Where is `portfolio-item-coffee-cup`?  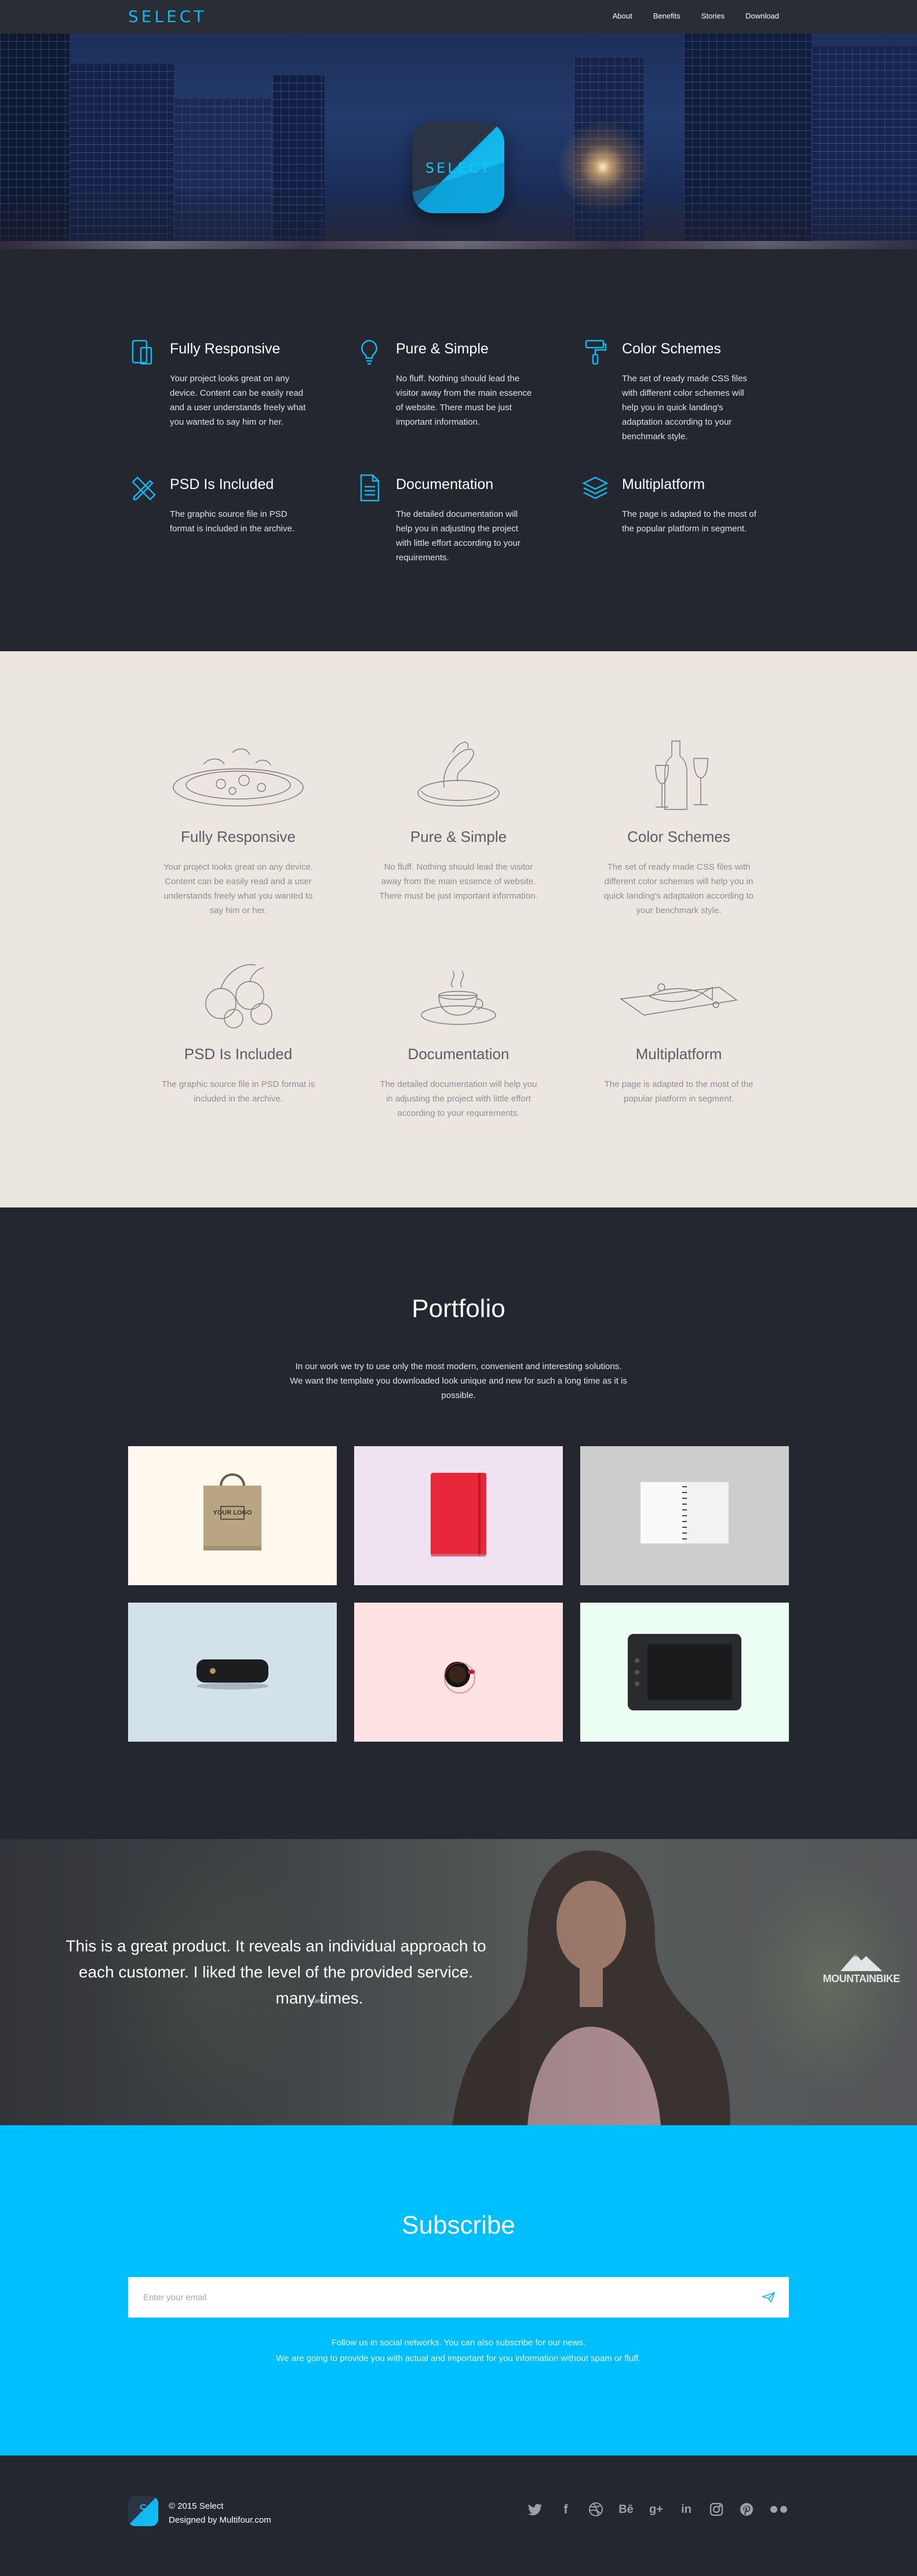 portfolio-item-coffee-cup is located at coordinates (458, 1672).